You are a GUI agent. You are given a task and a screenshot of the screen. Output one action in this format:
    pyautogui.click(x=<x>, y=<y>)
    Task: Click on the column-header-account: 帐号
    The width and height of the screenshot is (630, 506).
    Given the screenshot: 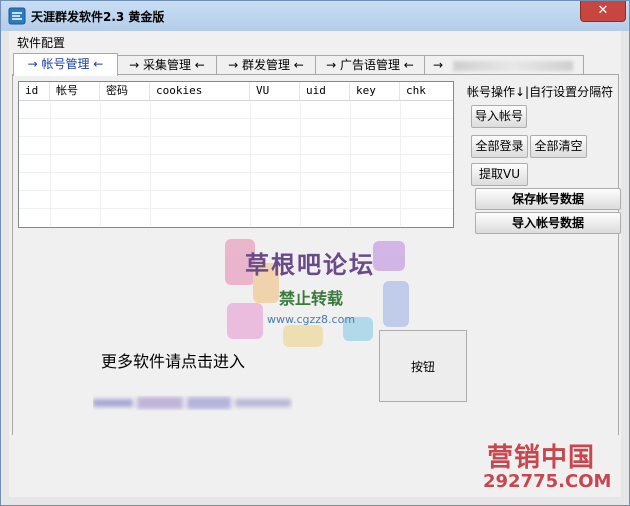 What is the action you would take?
    pyautogui.click(x=75, y=91)
    